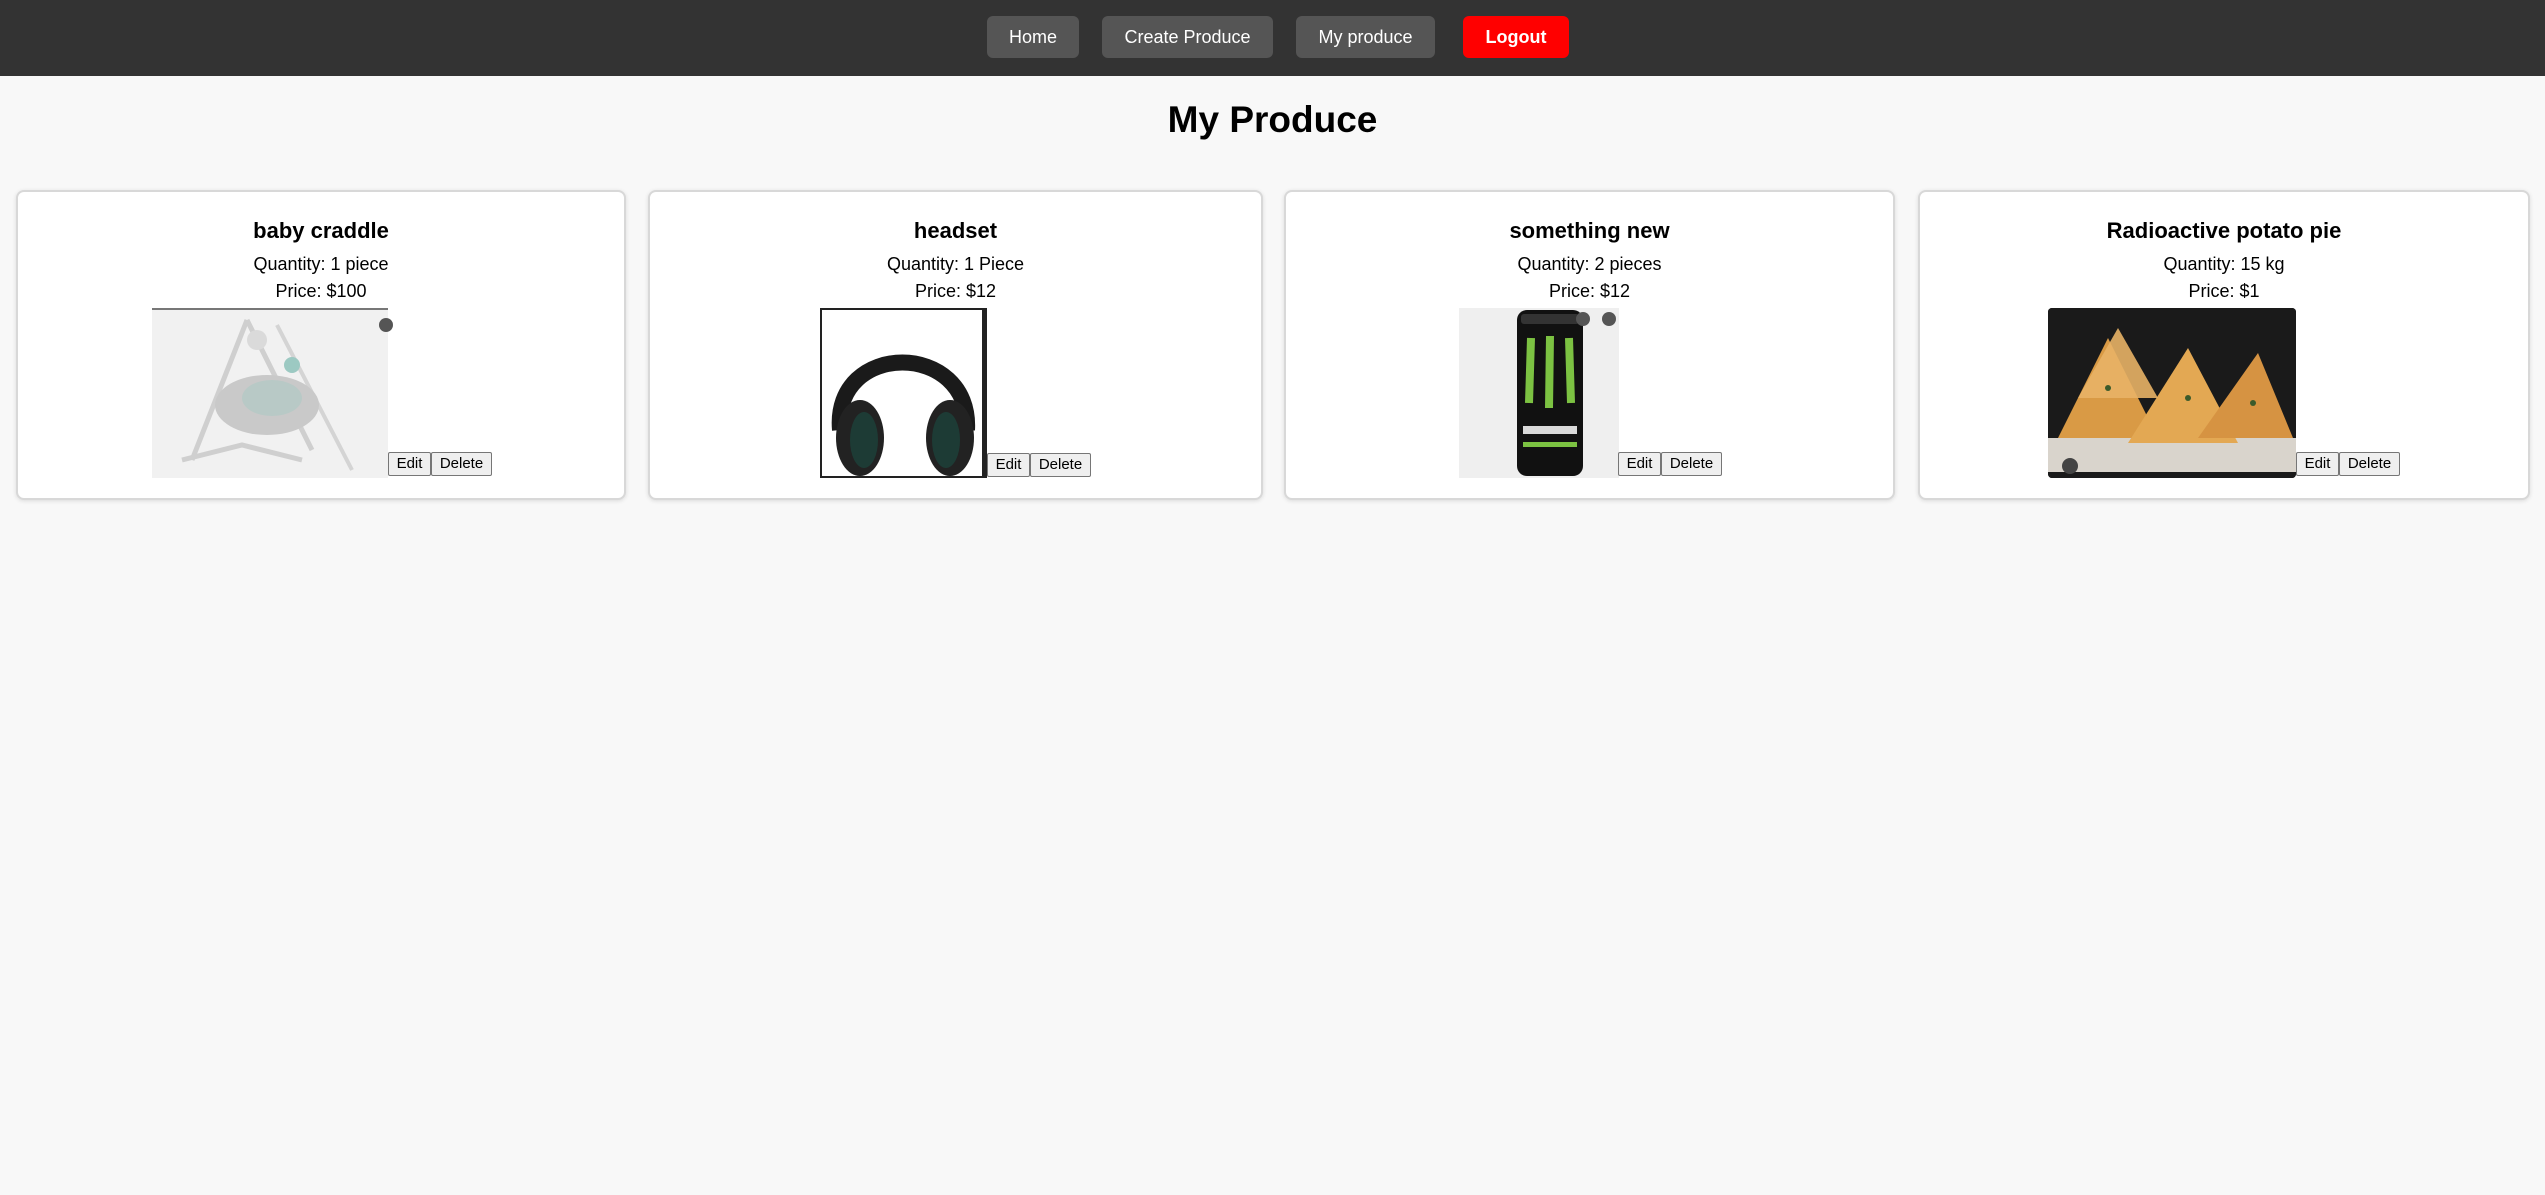 The width and height of the screenshot is (2545, 1195). I want to click on navbar: Home Create Produce My produce Logout, so click(1272, 38).